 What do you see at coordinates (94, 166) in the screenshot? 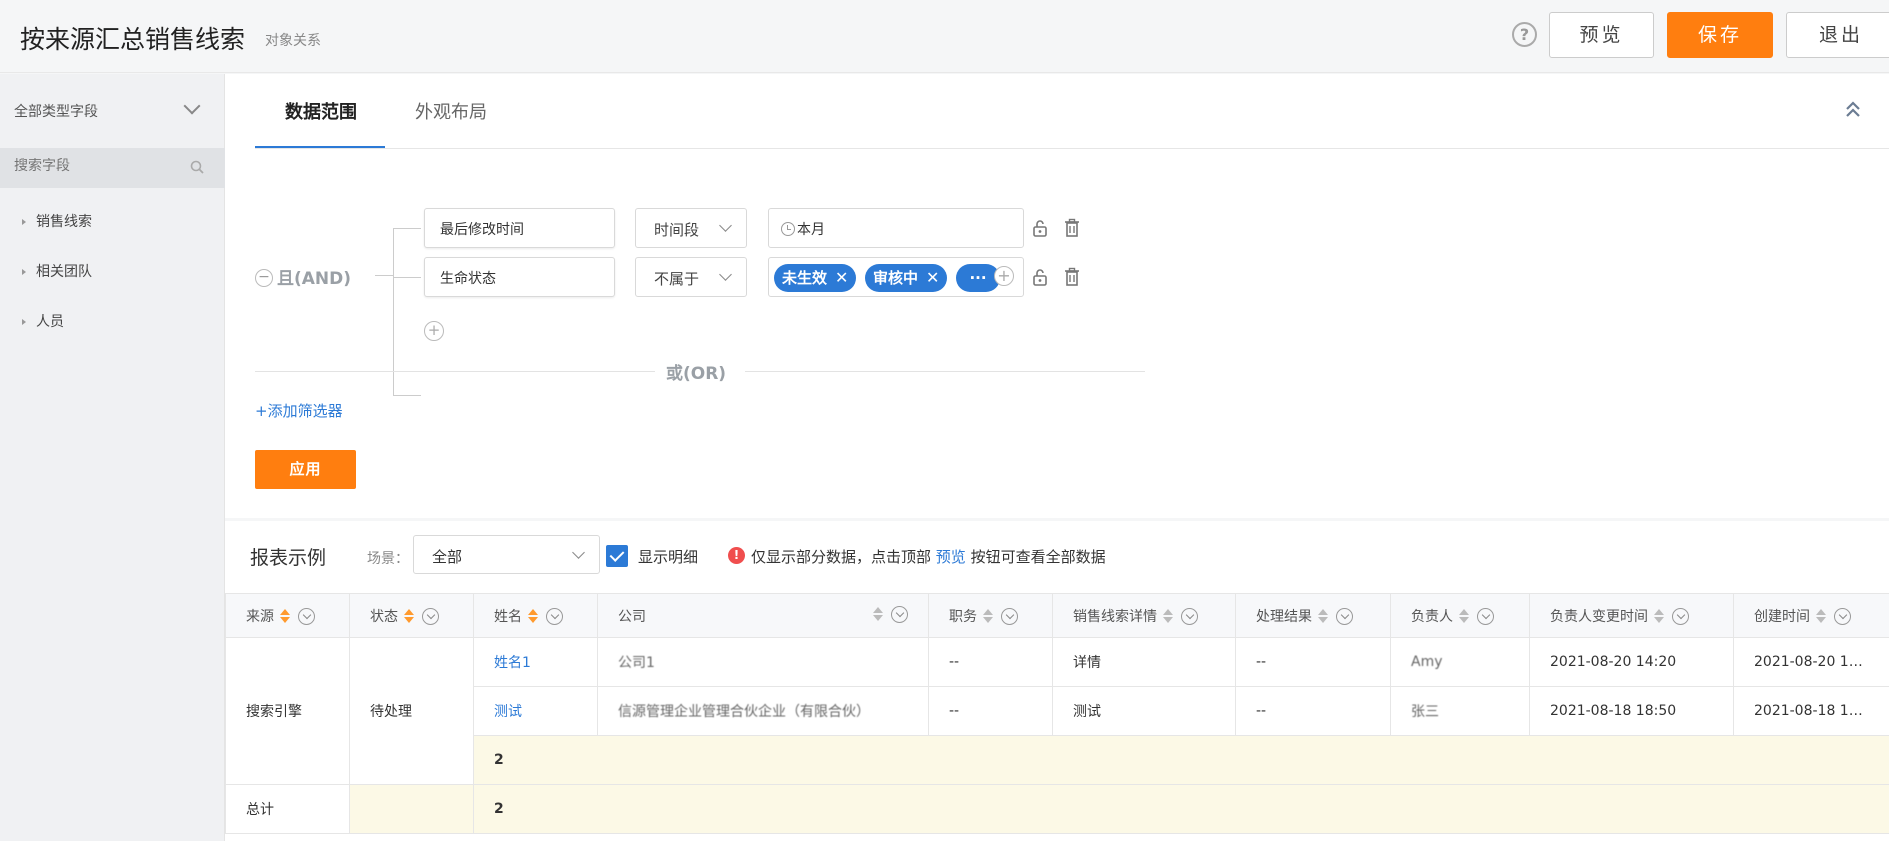
I see `field-search-input` at bounding box center [94, 166].